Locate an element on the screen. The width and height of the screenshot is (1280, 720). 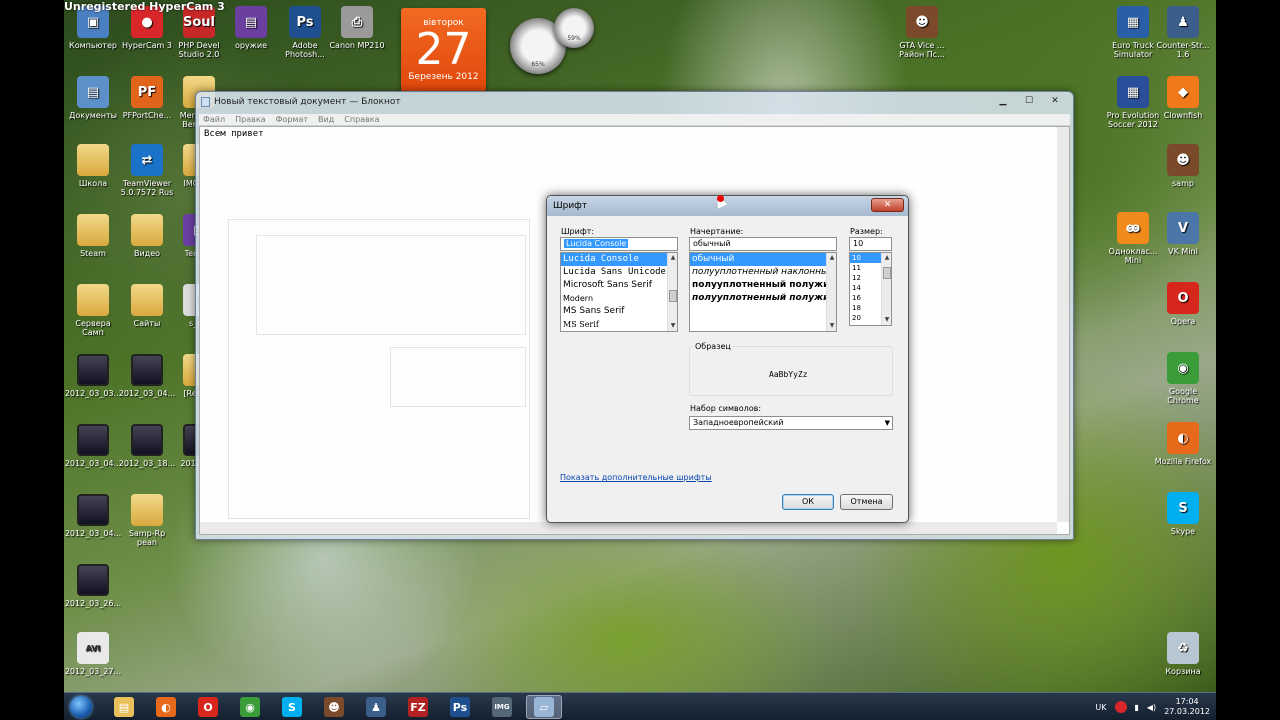
desktop-icon: ◐ Mozilla Firefox is located at coordinates (1183, 444).